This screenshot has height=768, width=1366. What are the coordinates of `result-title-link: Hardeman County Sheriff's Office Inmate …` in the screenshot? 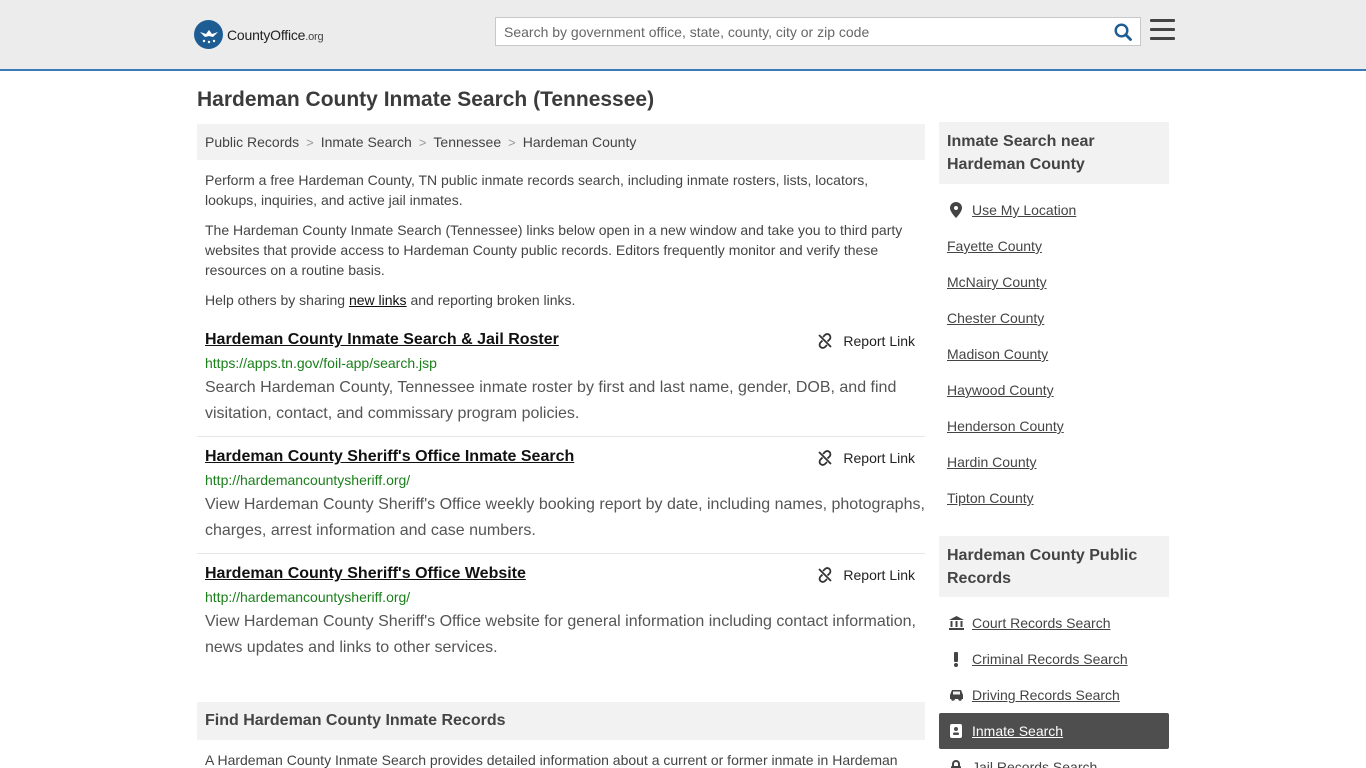 It's located at (389, 457).